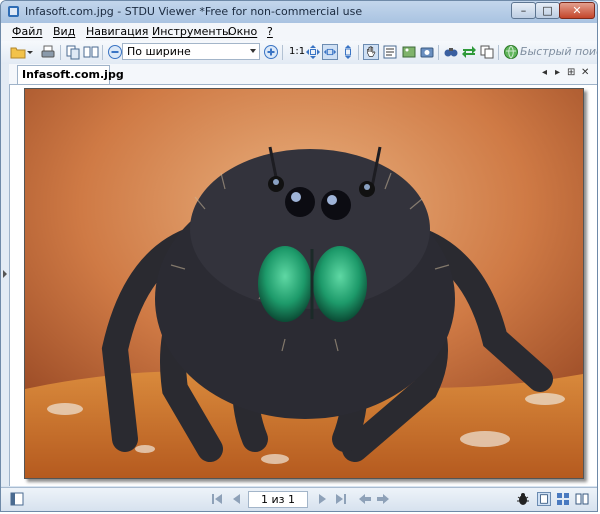 This screenshot has height=514, width=600. What do you see at coordinates (159, 51) in the screenshot?
I see `zoom-select-value: По ширине` at bounding box center [159, 51].